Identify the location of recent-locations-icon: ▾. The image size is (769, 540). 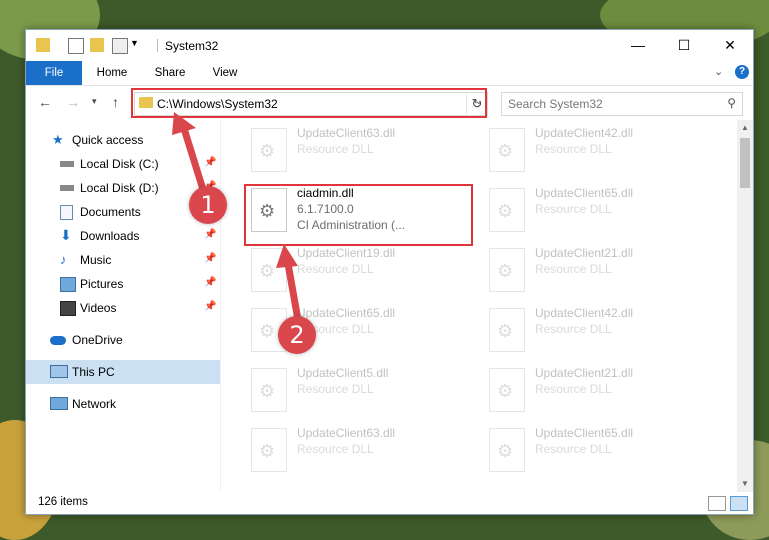
(94, 101).